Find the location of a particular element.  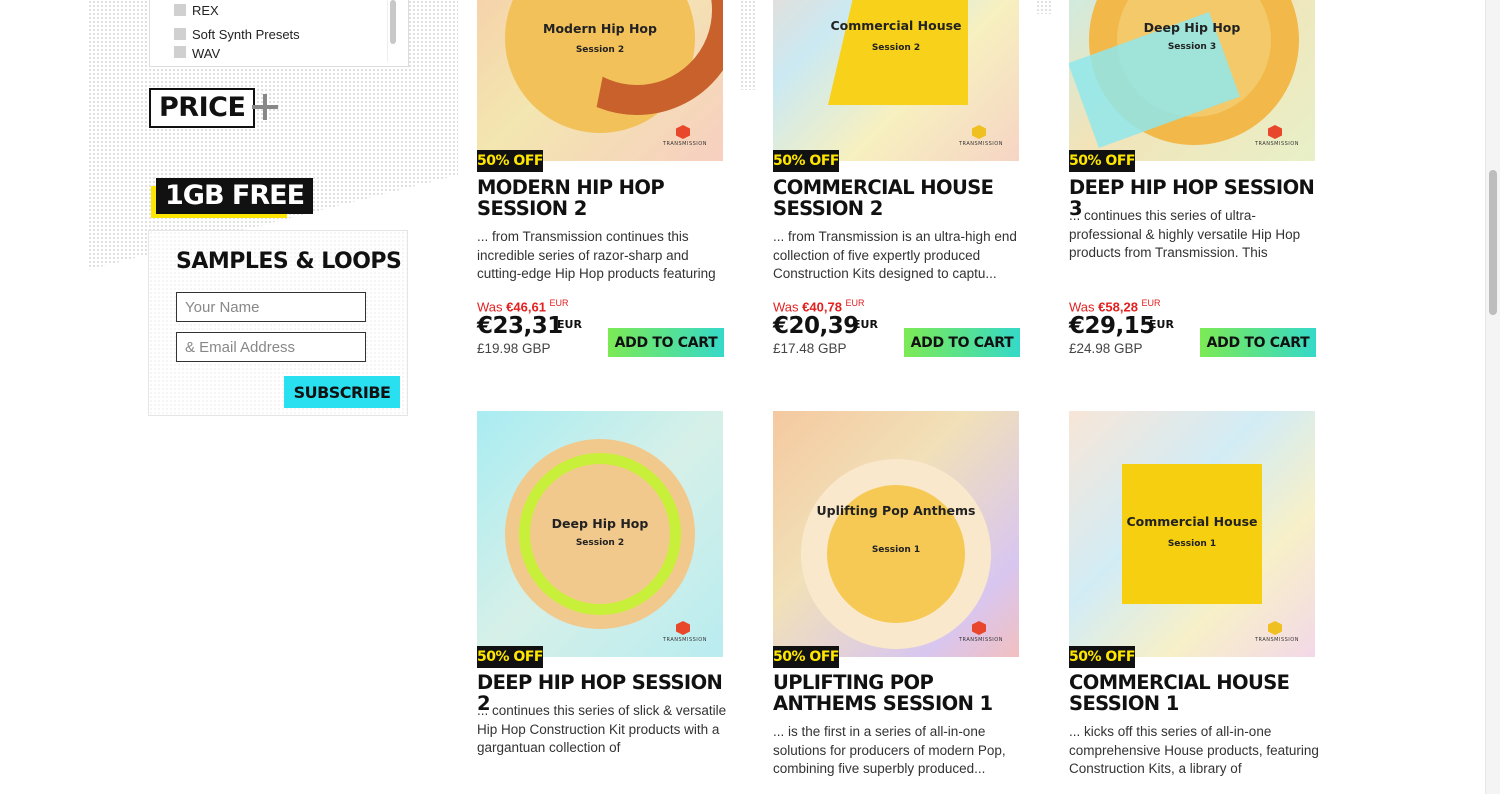

product-cover-image: Commercial House Session 2 TRANSMISSION is located at coordinates (896, 80).